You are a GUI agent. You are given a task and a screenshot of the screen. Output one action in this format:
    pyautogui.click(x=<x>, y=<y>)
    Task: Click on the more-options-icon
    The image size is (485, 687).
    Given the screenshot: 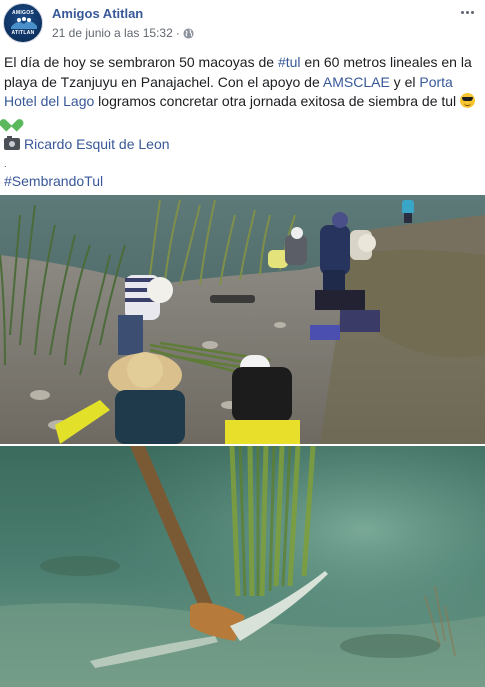 What is the action you would take?
    pyautogui.click(x=467, y=12)
    